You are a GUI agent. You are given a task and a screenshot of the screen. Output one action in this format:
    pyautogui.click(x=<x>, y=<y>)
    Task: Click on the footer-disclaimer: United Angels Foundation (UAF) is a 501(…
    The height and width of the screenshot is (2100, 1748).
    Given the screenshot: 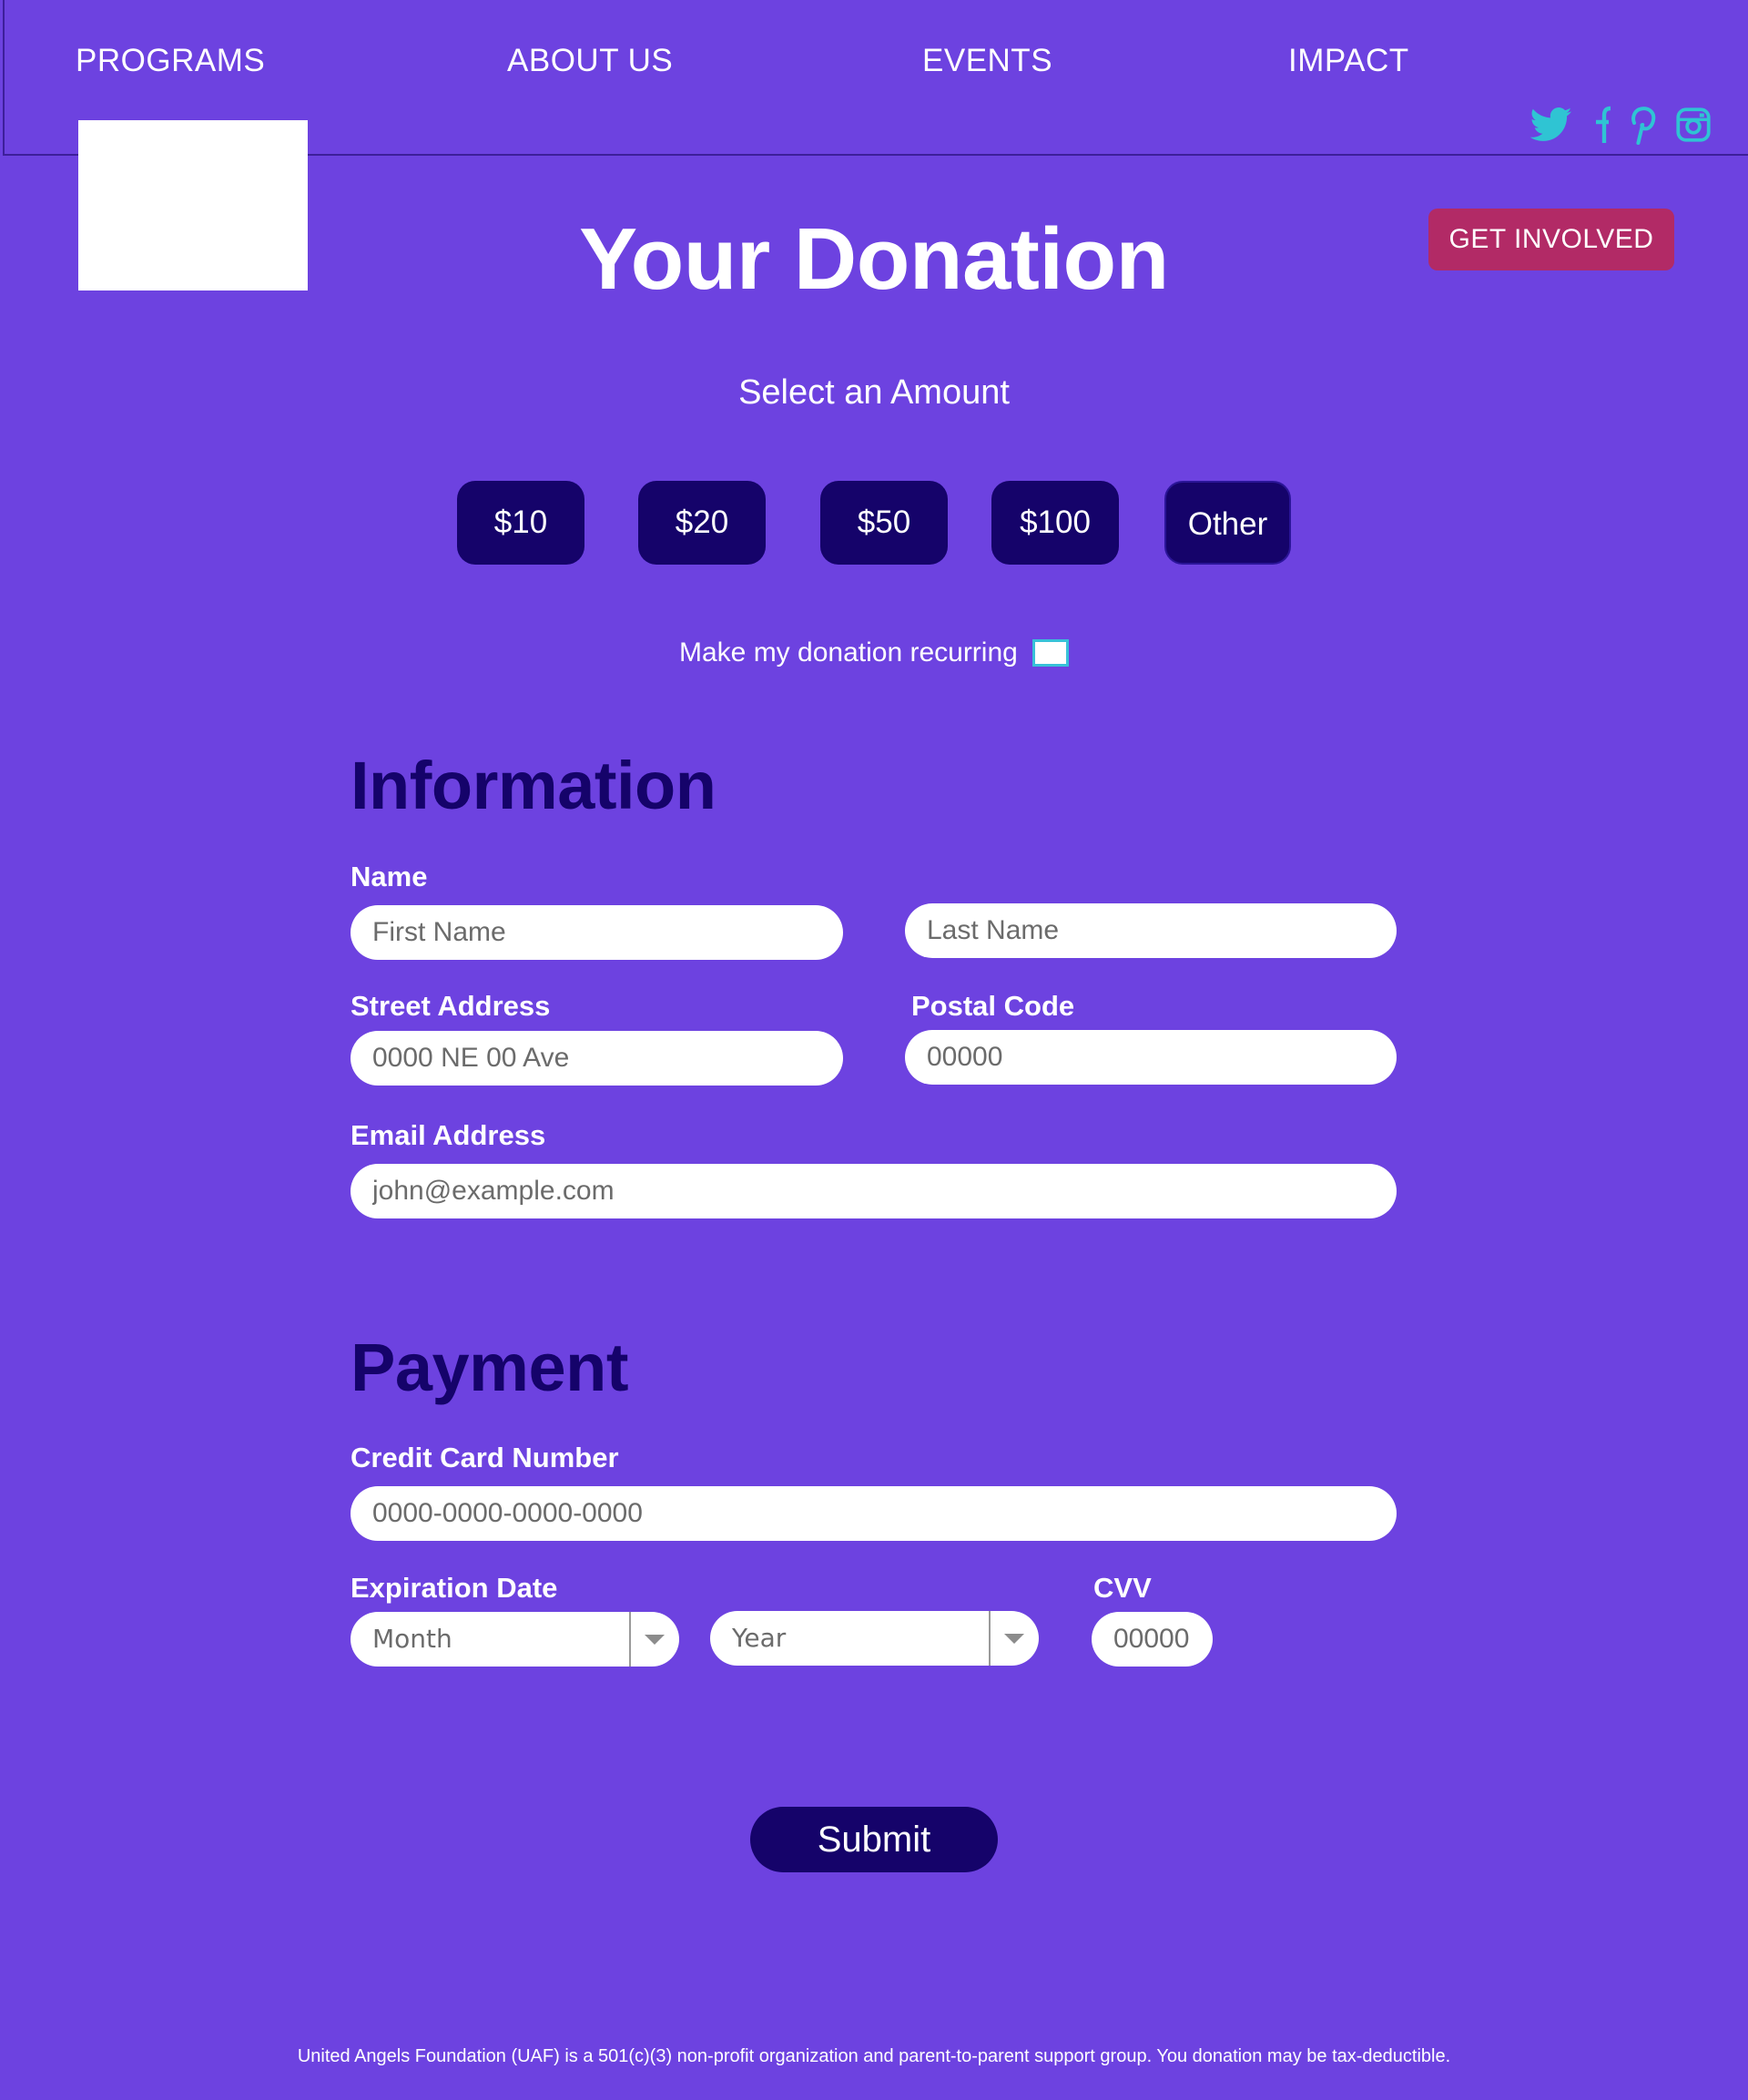 What is the action you would take?
    pyautogui.click(x=874, y=2056)
    